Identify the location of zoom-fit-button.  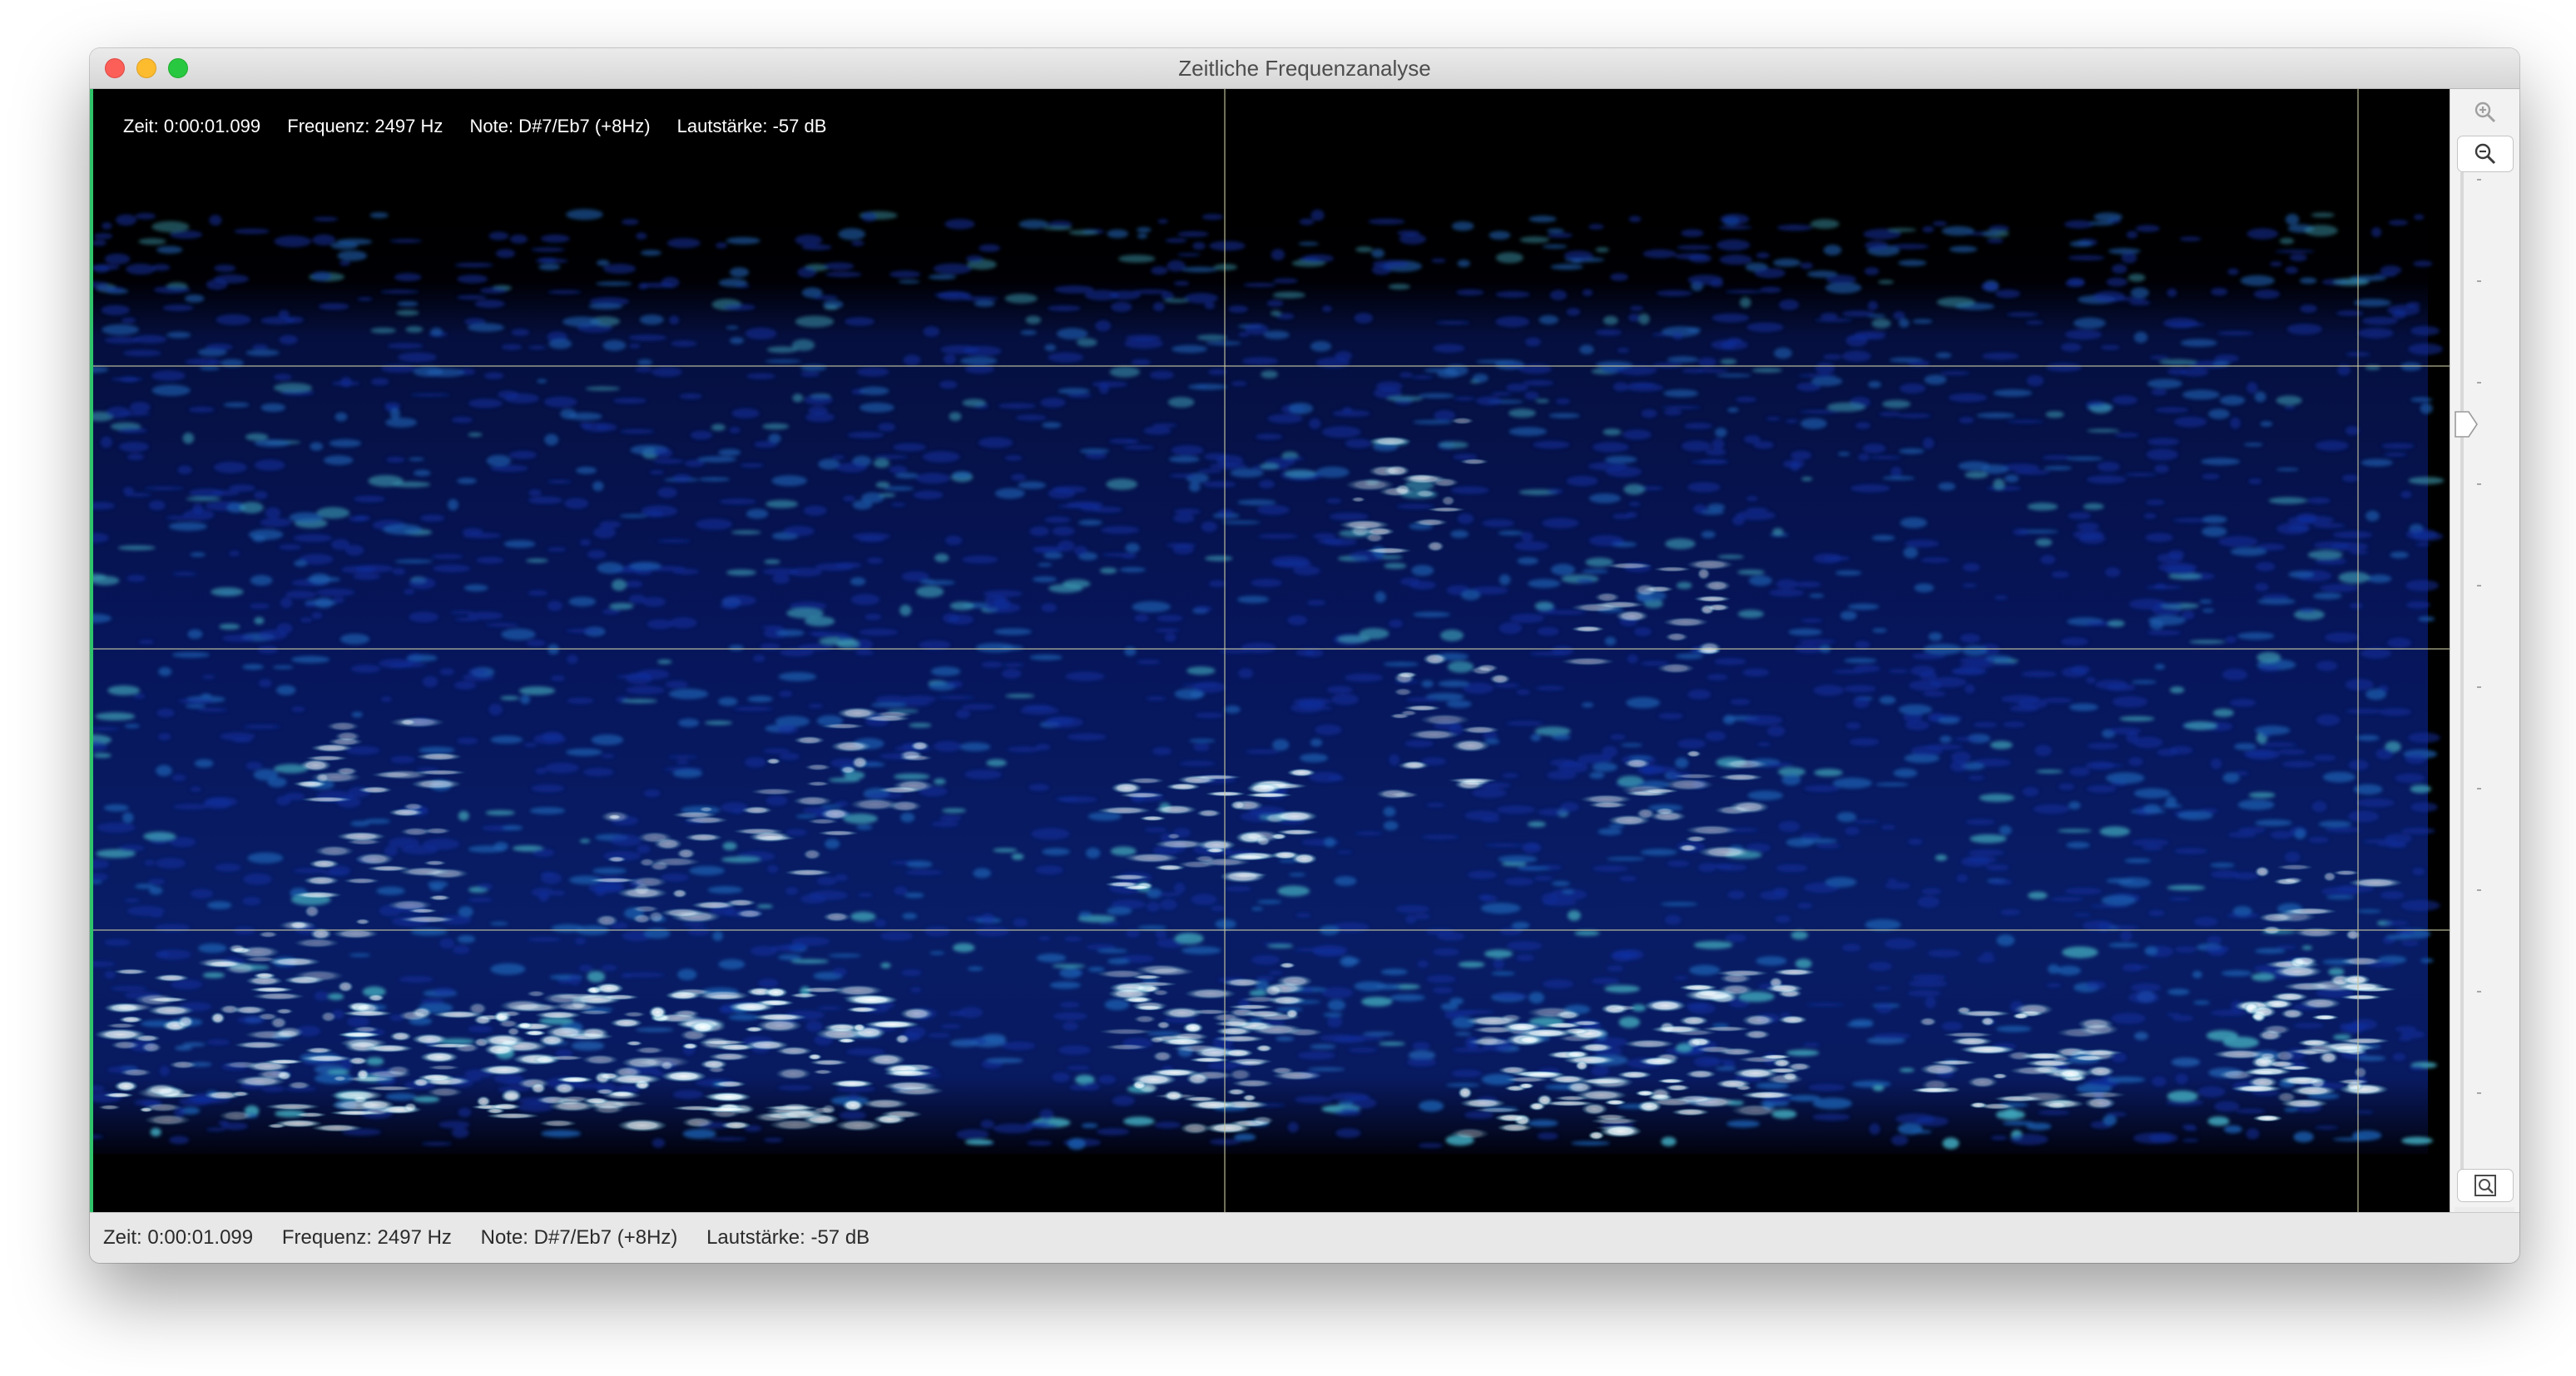
(2486, 1185).